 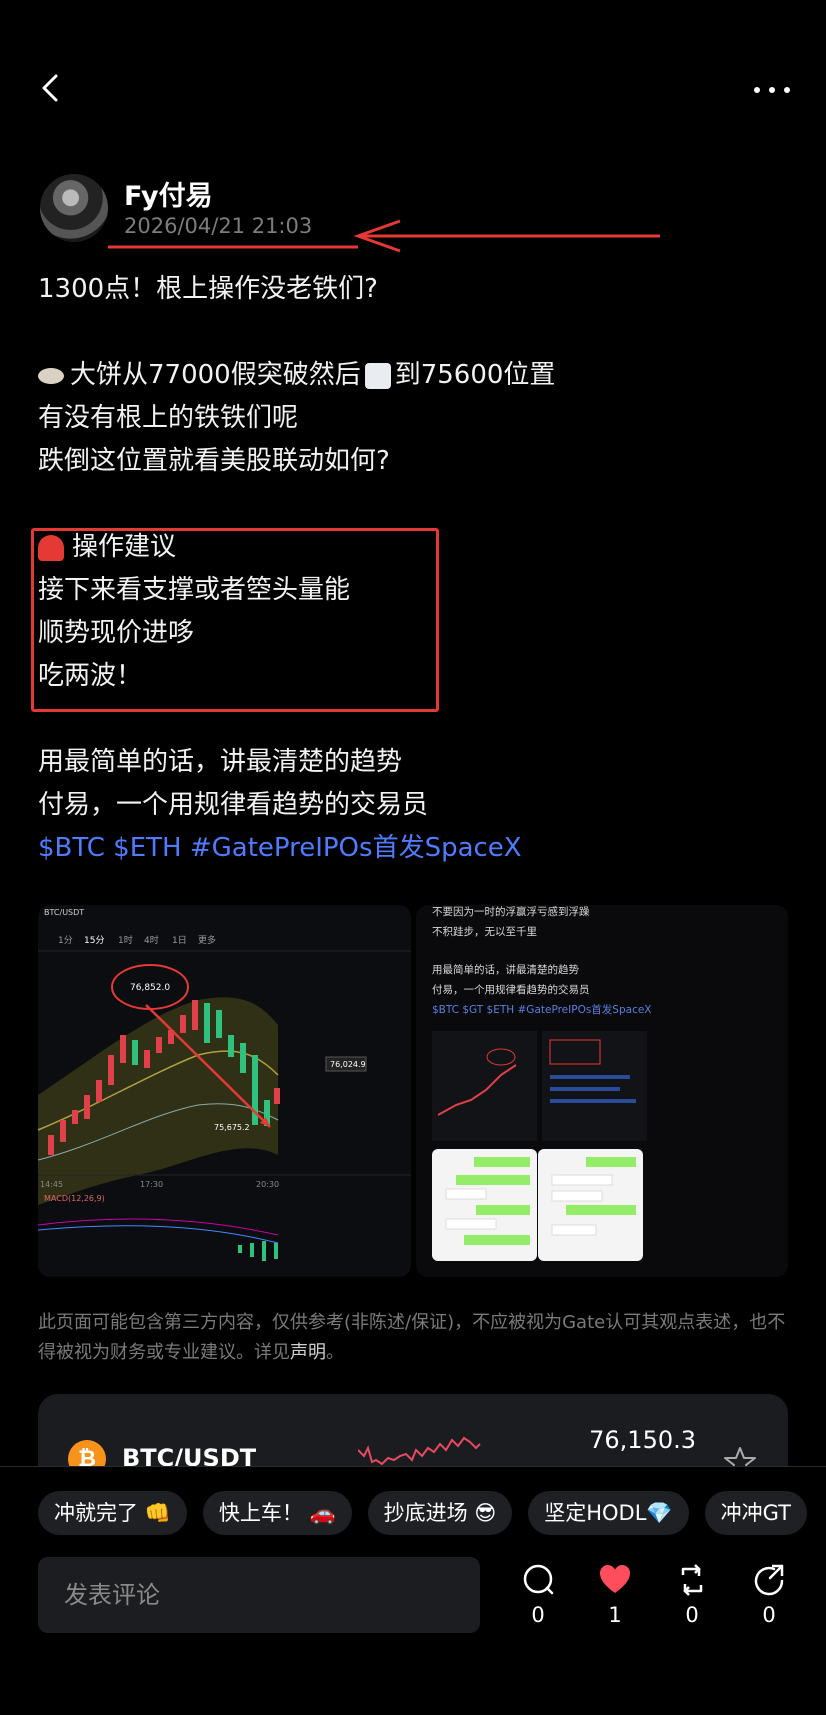 What do you see at coordinates (235, 620) in the screenshot?
I see `annotation-highlight-box` at bounding box center [235, 620].